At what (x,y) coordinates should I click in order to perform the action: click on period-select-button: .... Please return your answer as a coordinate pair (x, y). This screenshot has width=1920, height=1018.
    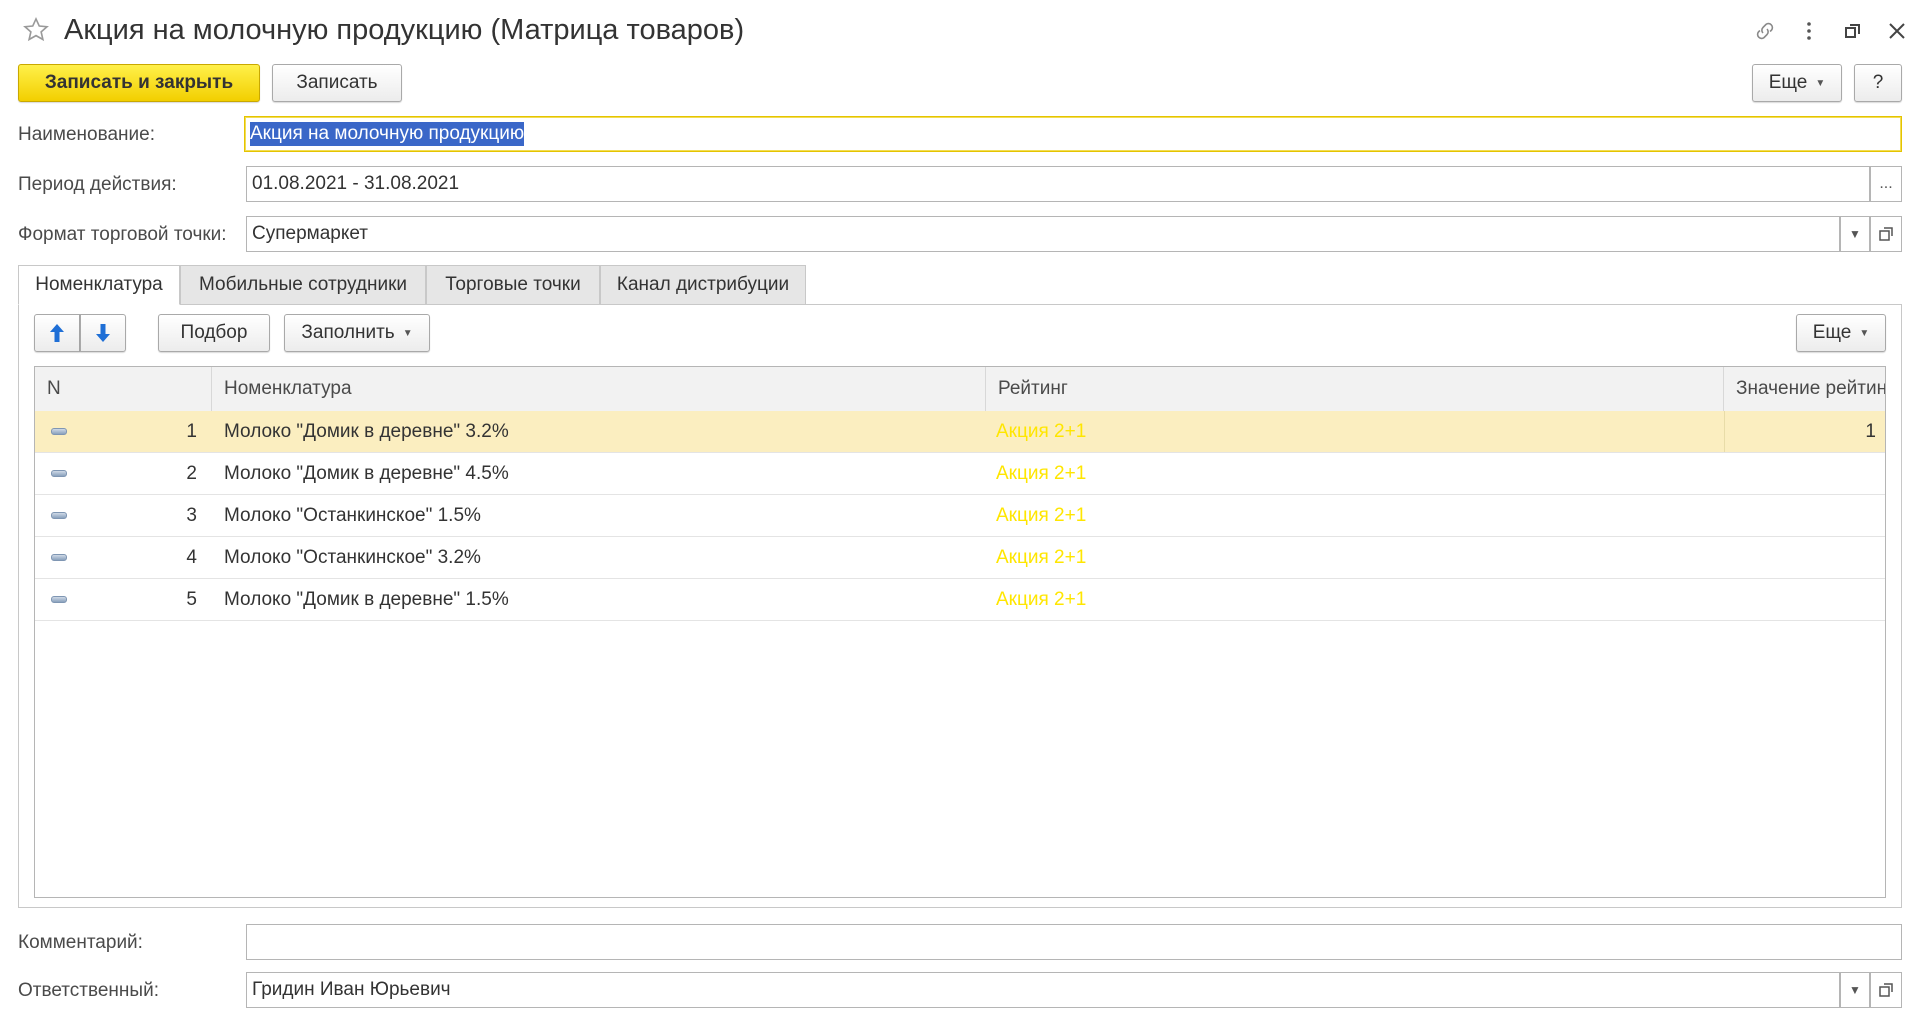
    Looking at the image, I should click on (1886, 184).